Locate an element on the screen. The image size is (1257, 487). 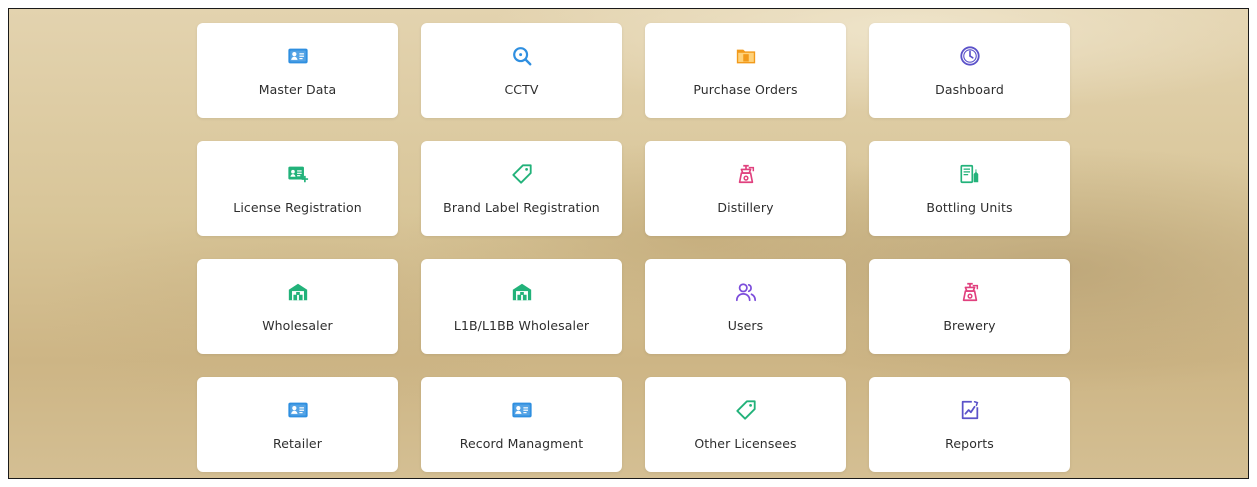
brewery-icon is located at coordinates (970, 292).